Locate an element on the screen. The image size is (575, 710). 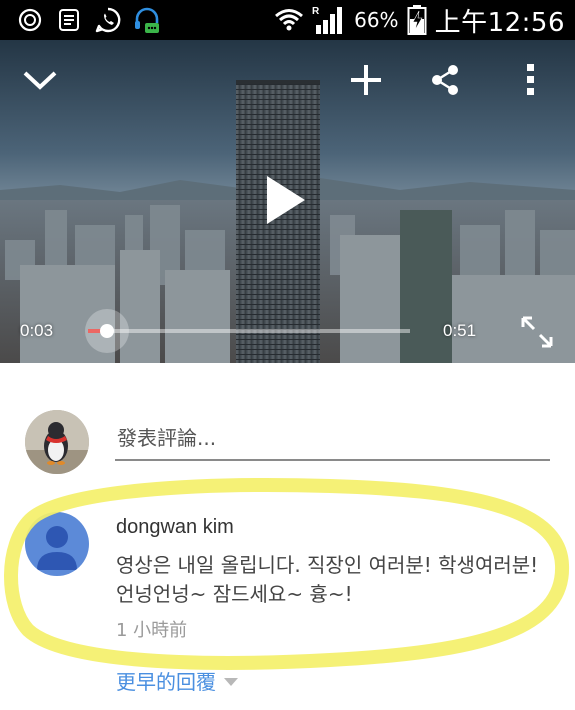
plus-icon is located at coordinates (366, 80).